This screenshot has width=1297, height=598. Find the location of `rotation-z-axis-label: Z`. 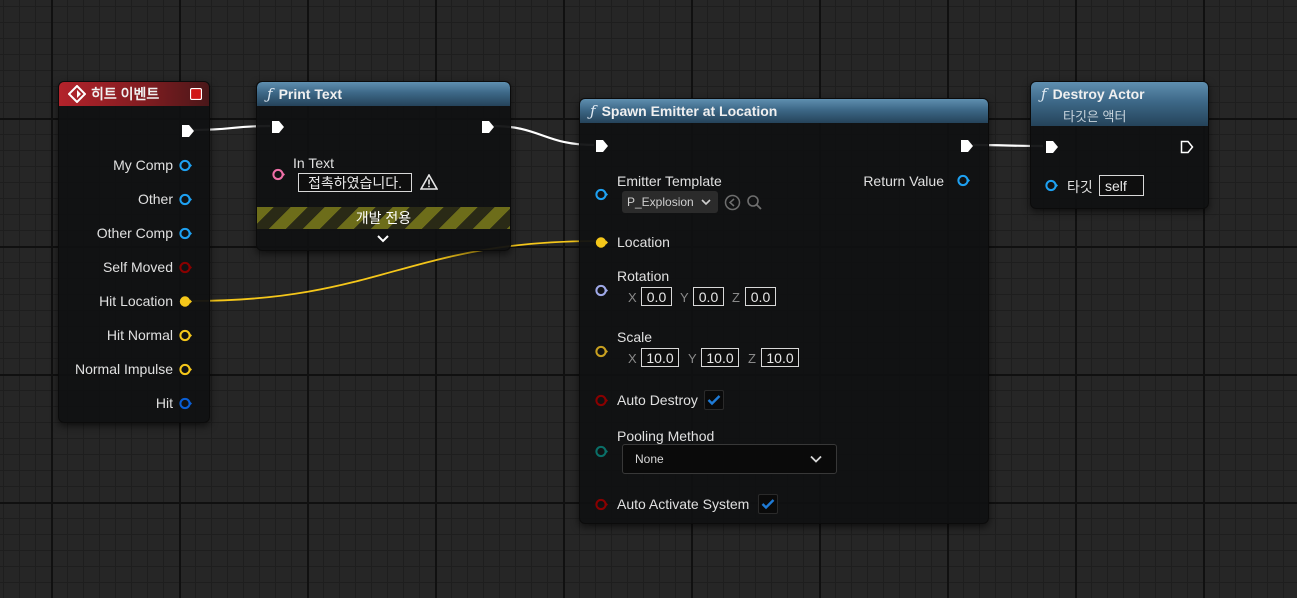

rotation-z-axis-label: Z is located at coordinates (736, 297).